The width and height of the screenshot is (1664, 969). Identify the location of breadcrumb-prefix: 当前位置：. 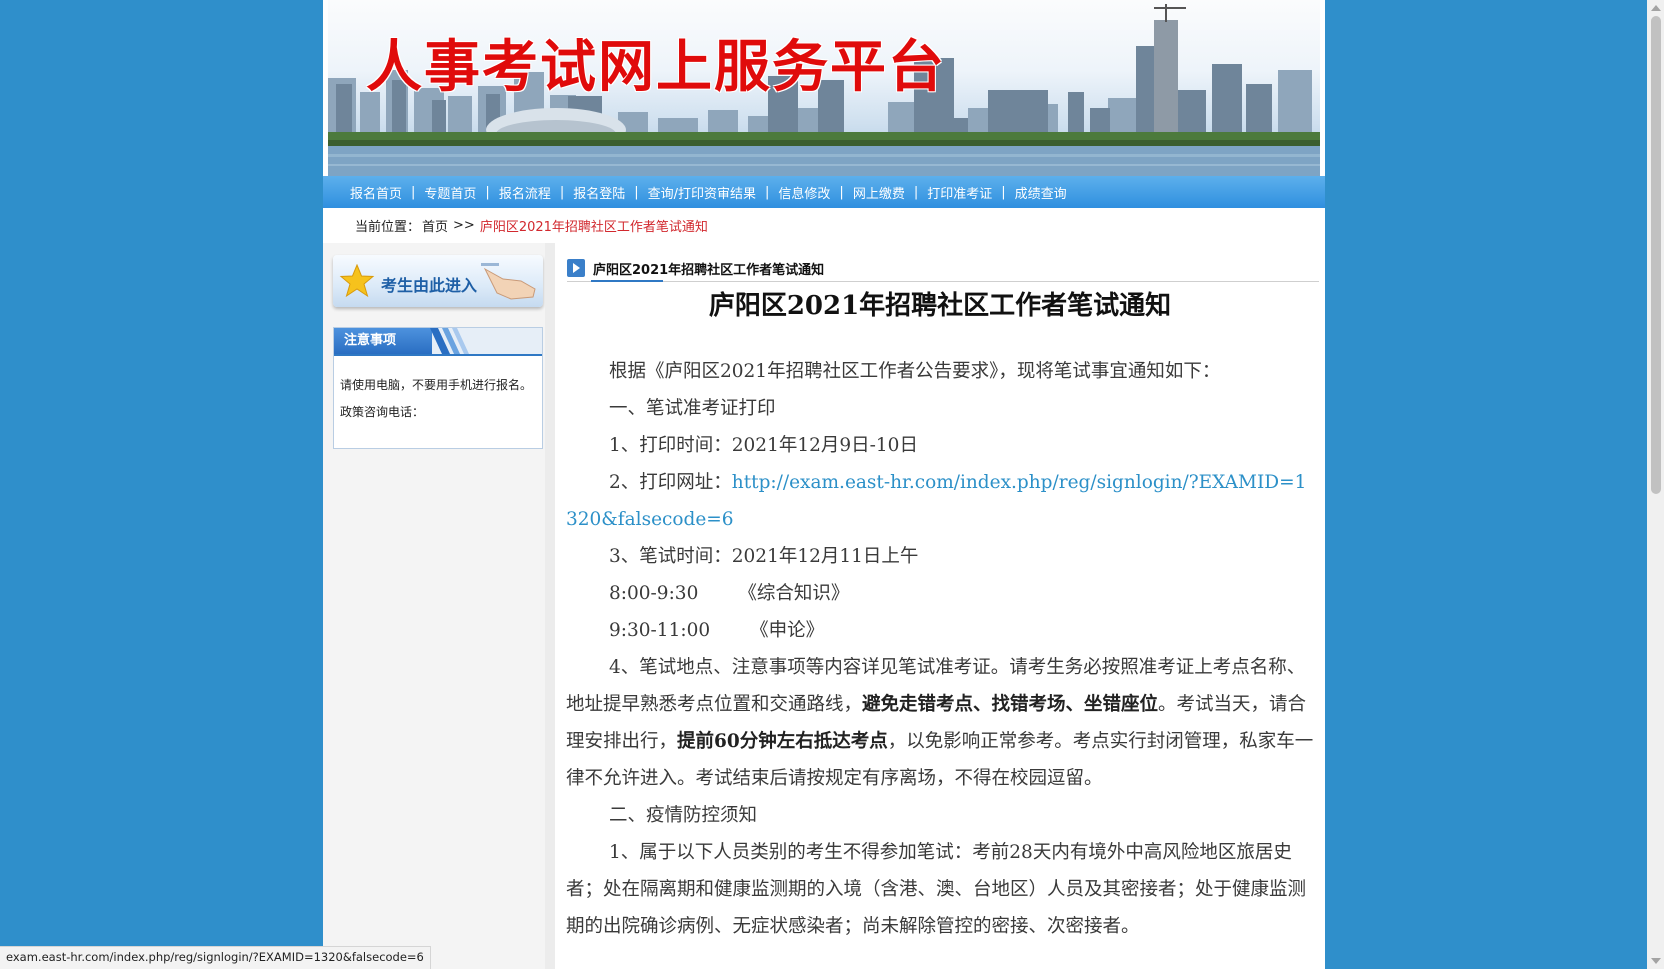
(388, 227).